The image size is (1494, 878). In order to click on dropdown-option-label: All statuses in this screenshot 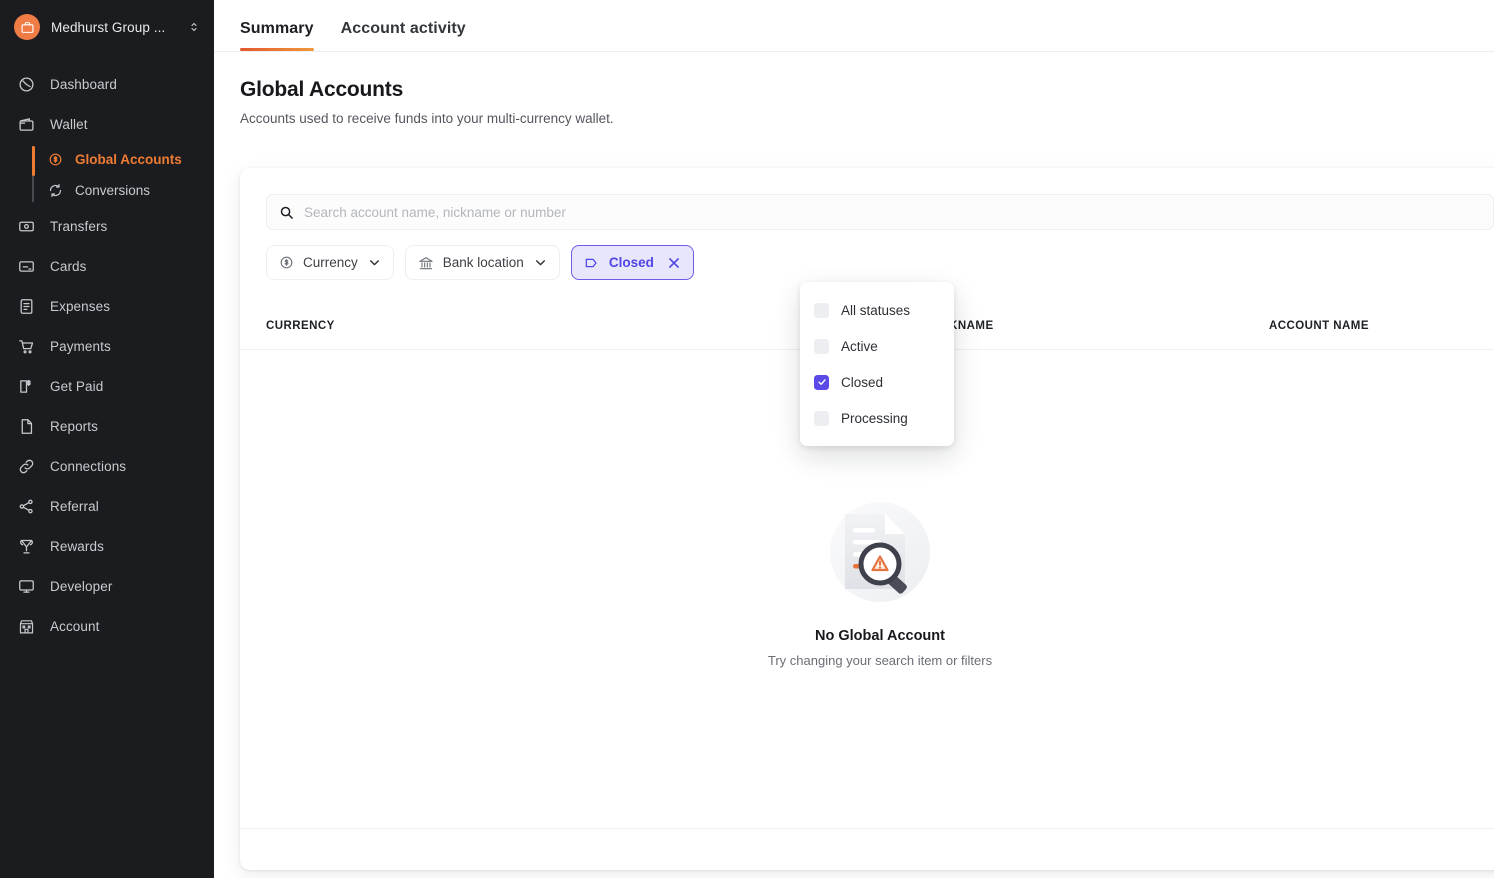, I will do `click(876, 310)`.